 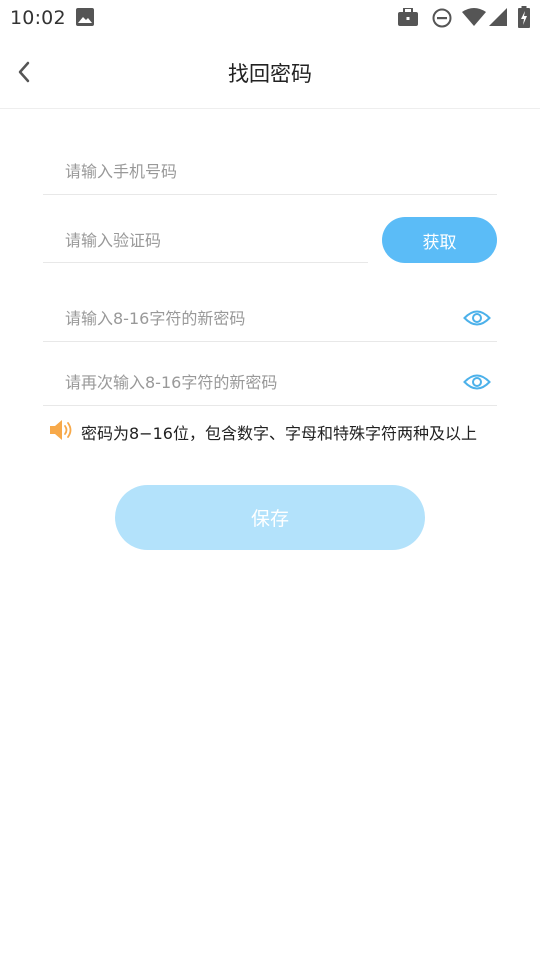 I want to click on status-bar: 10:02, so click(x=270, y=18).